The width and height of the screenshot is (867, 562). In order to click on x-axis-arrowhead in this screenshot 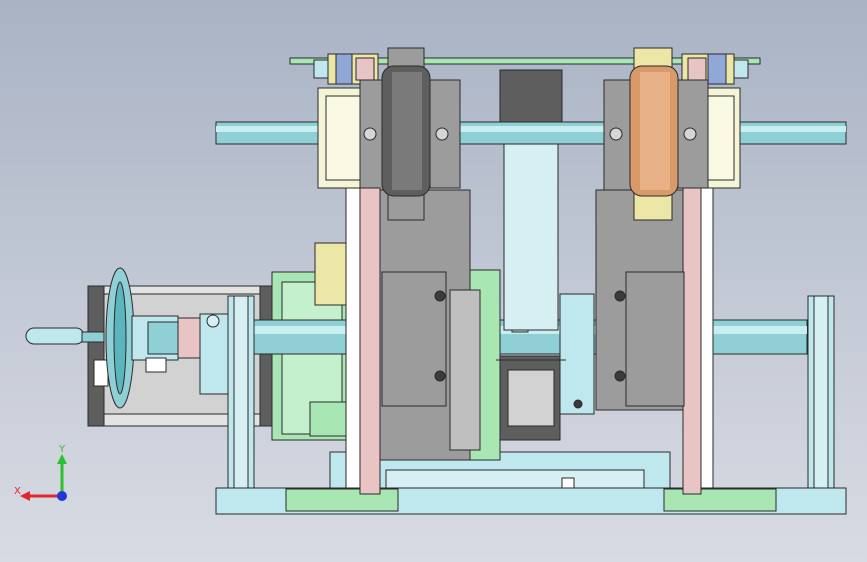, I will do `click(25, 496)`.